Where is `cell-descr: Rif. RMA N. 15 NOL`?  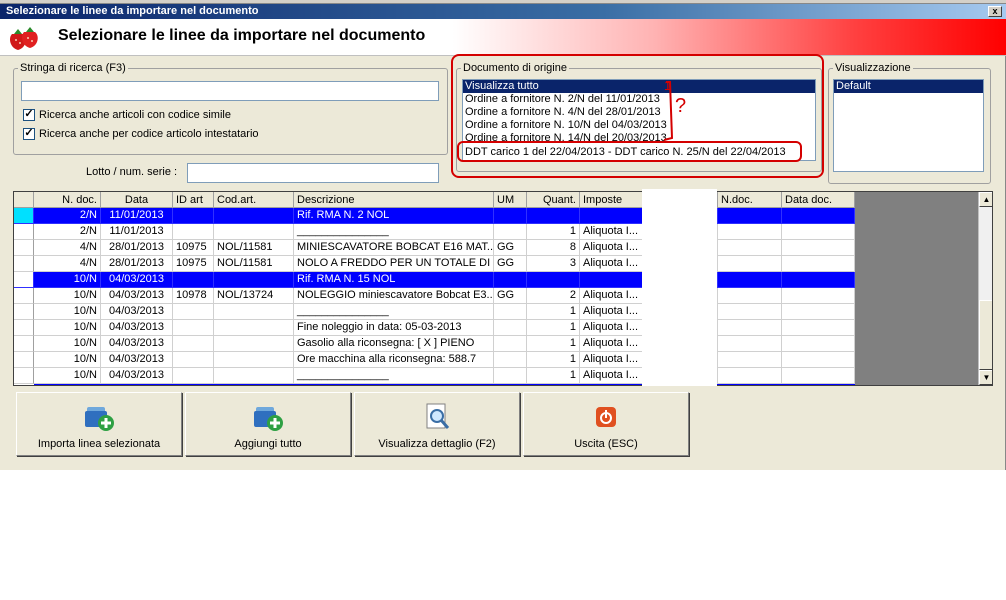 cell-descr: Rif. RMA N. 15 NOL is located at coordinates (394, 280).